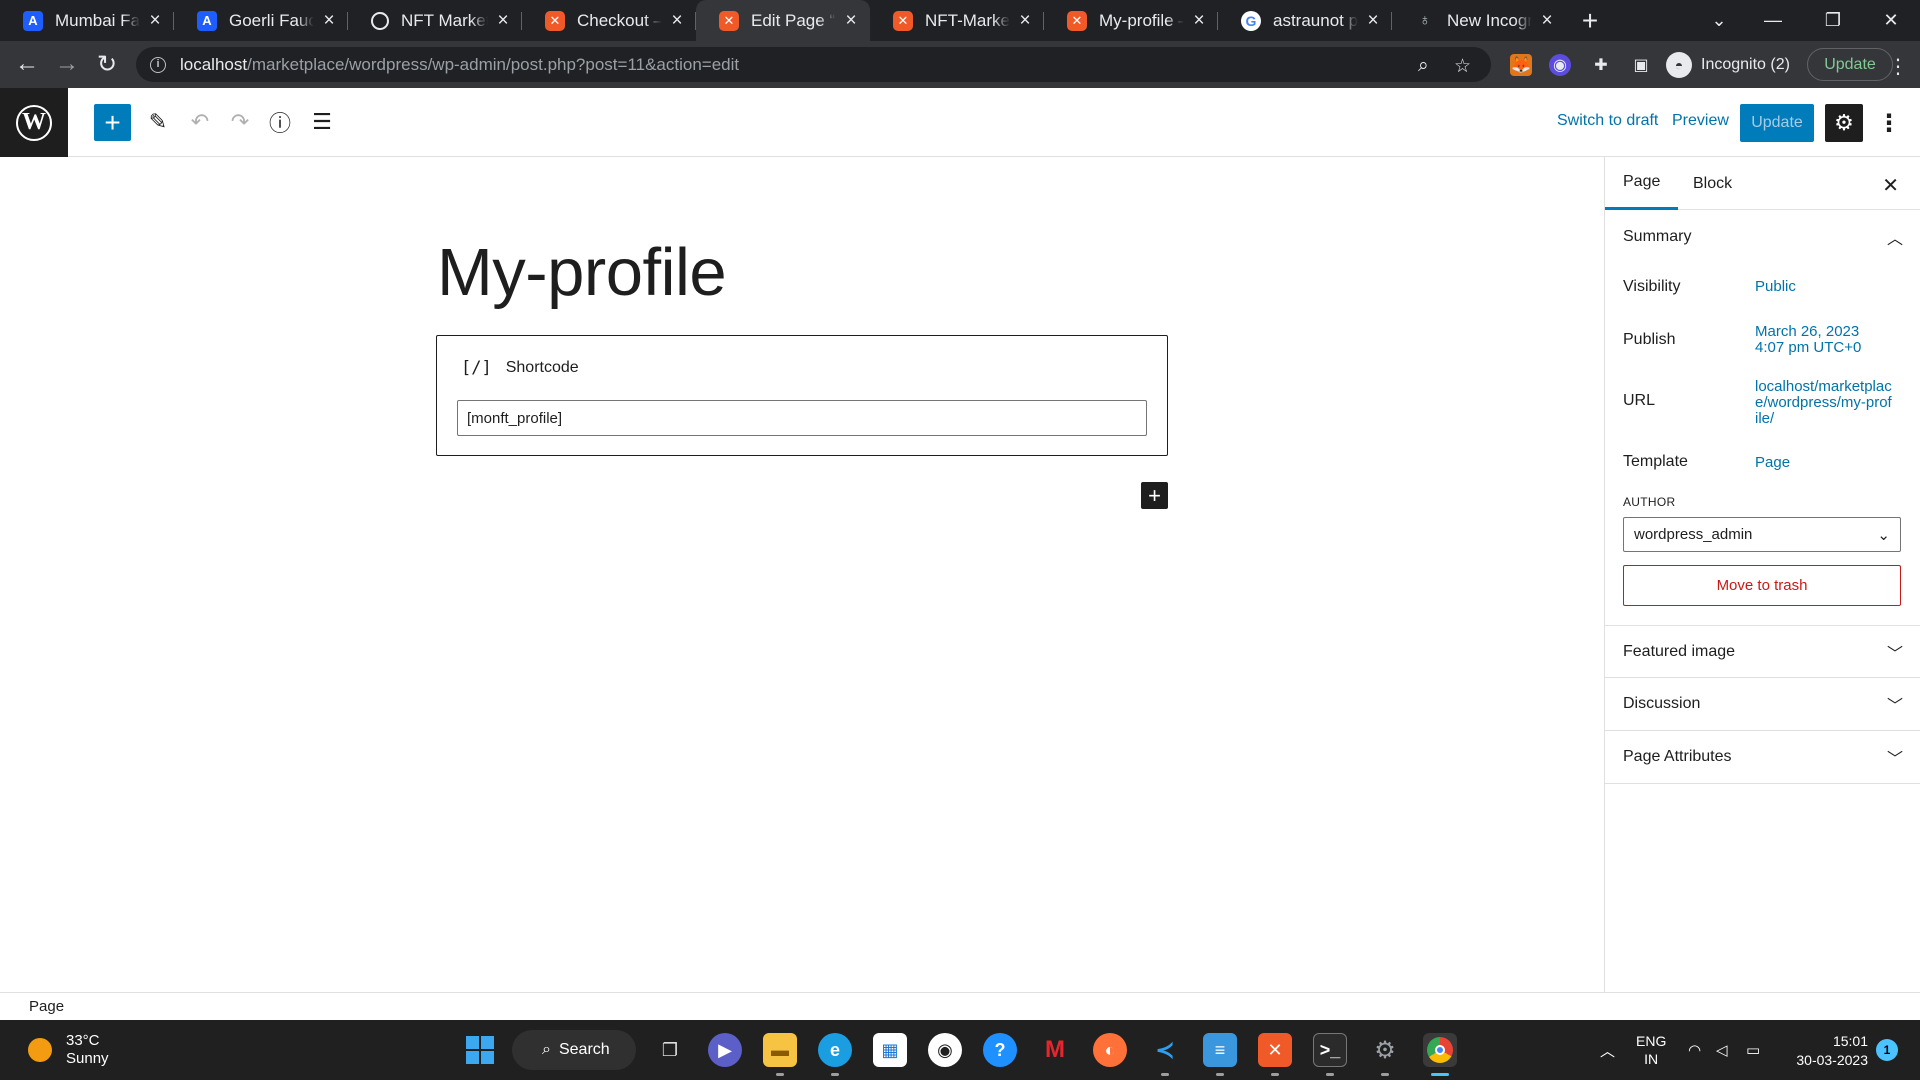 The height and width of the screenshot is (1080, 1920). I want to click on chevron-down-icon: ﹀, so click(1894, 759).